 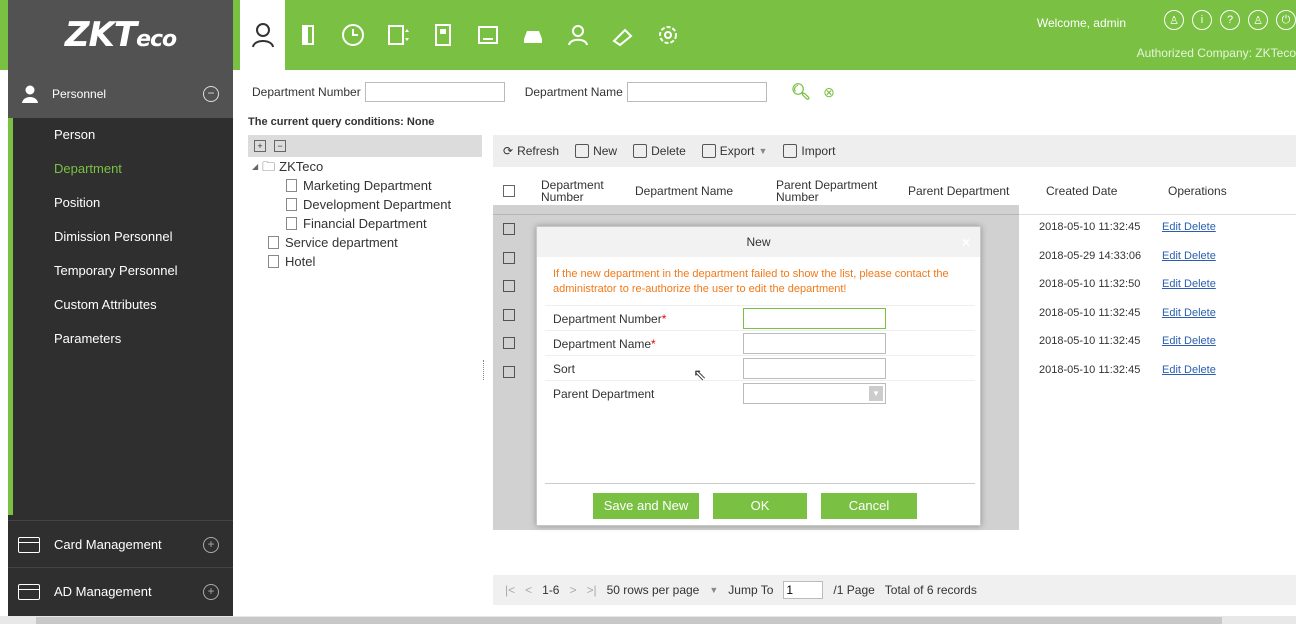 I want to click on rows-per-page-select: 50 rows per page, so click(x=653, y=590).